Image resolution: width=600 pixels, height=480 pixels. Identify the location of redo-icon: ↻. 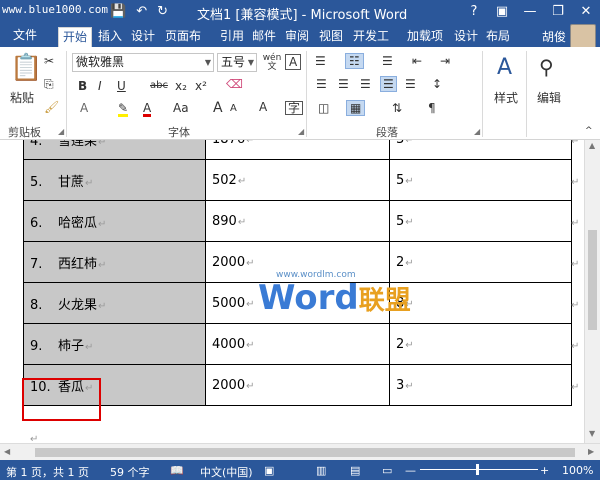
(162, 11).